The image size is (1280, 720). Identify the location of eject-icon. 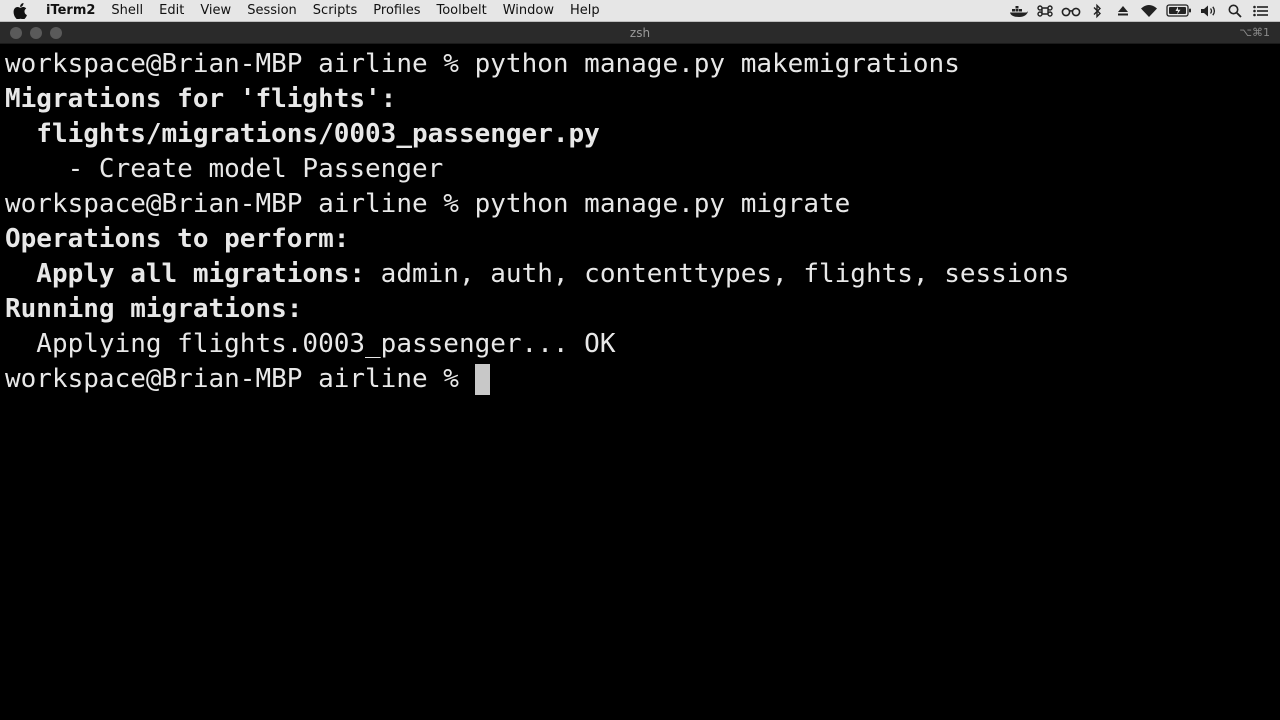
(1123, 11).